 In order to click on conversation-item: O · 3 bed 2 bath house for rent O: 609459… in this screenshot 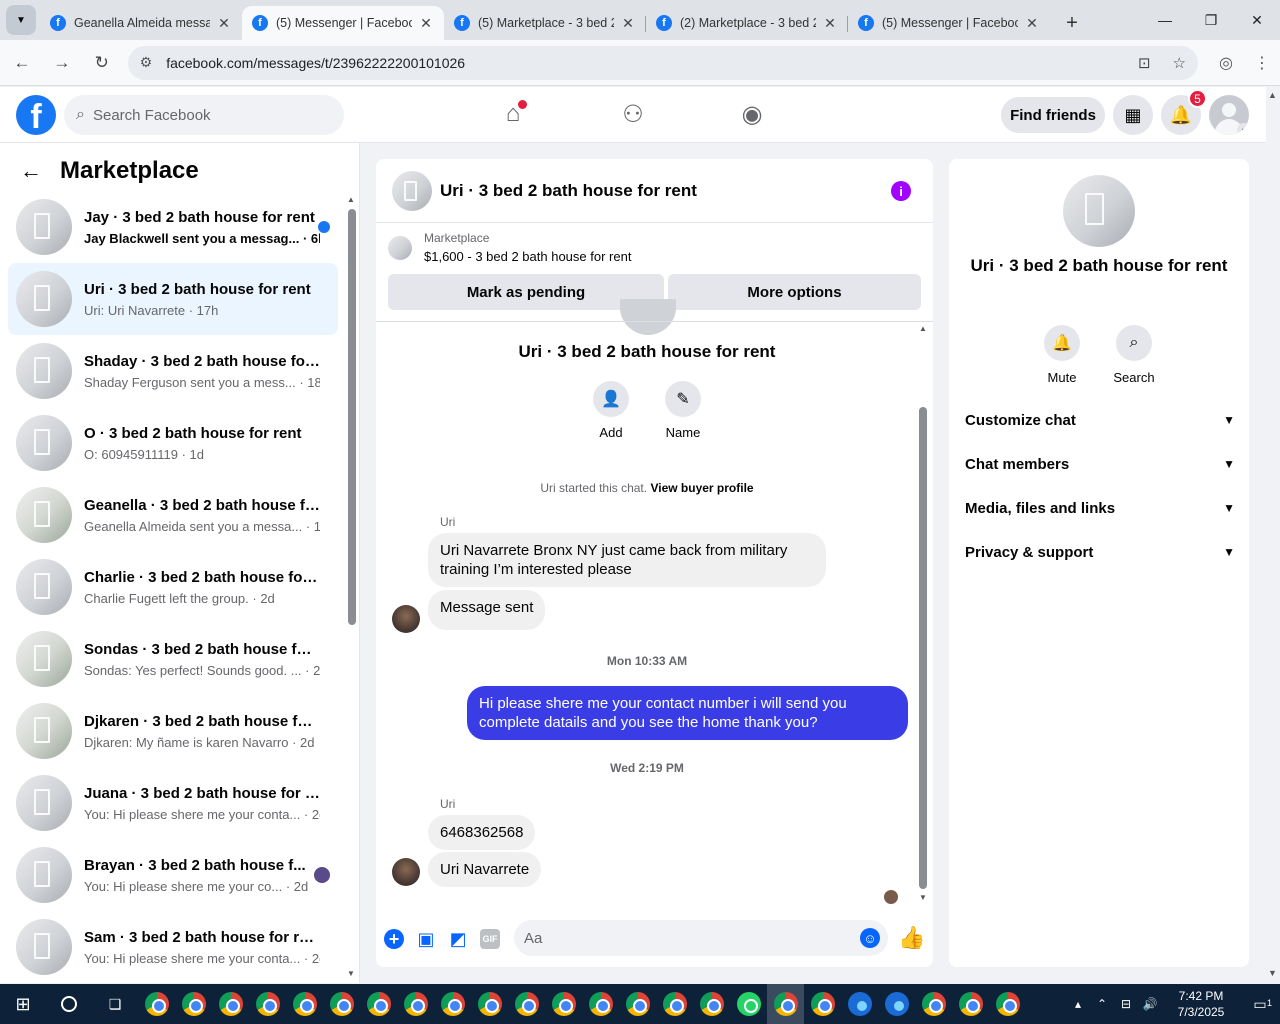, I will do `click(173, 443)`.